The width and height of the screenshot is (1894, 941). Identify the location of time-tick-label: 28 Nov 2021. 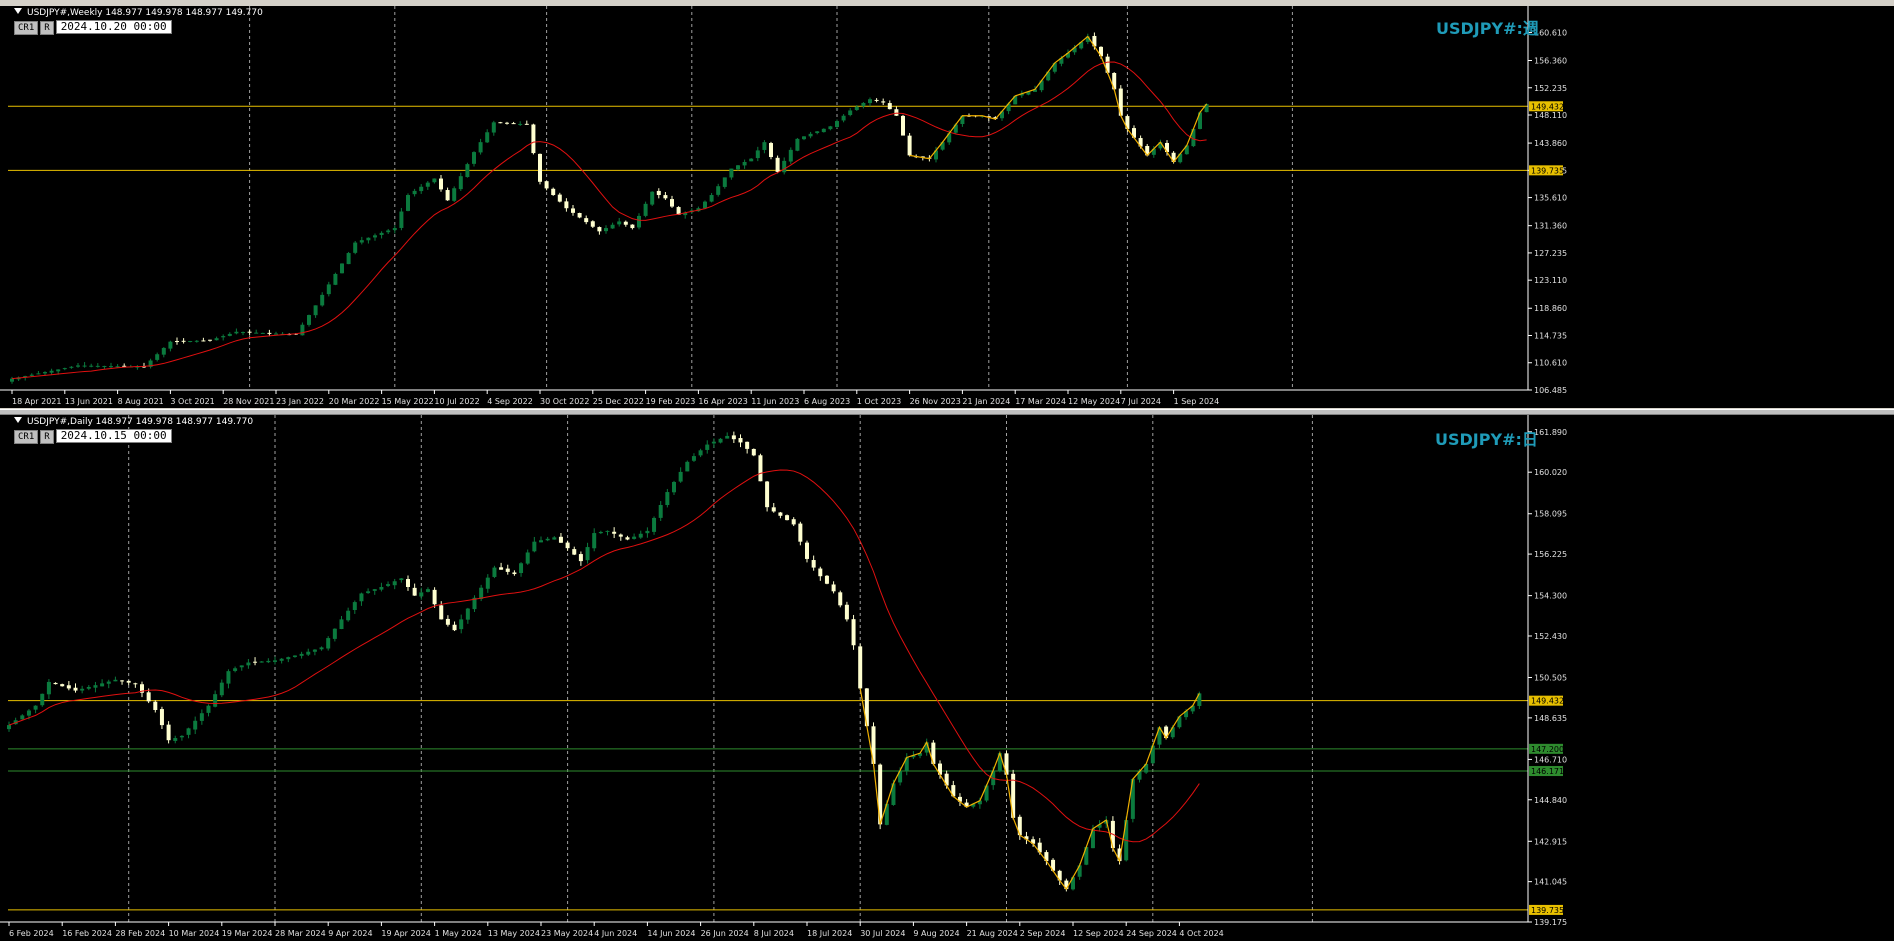
(248, 401).